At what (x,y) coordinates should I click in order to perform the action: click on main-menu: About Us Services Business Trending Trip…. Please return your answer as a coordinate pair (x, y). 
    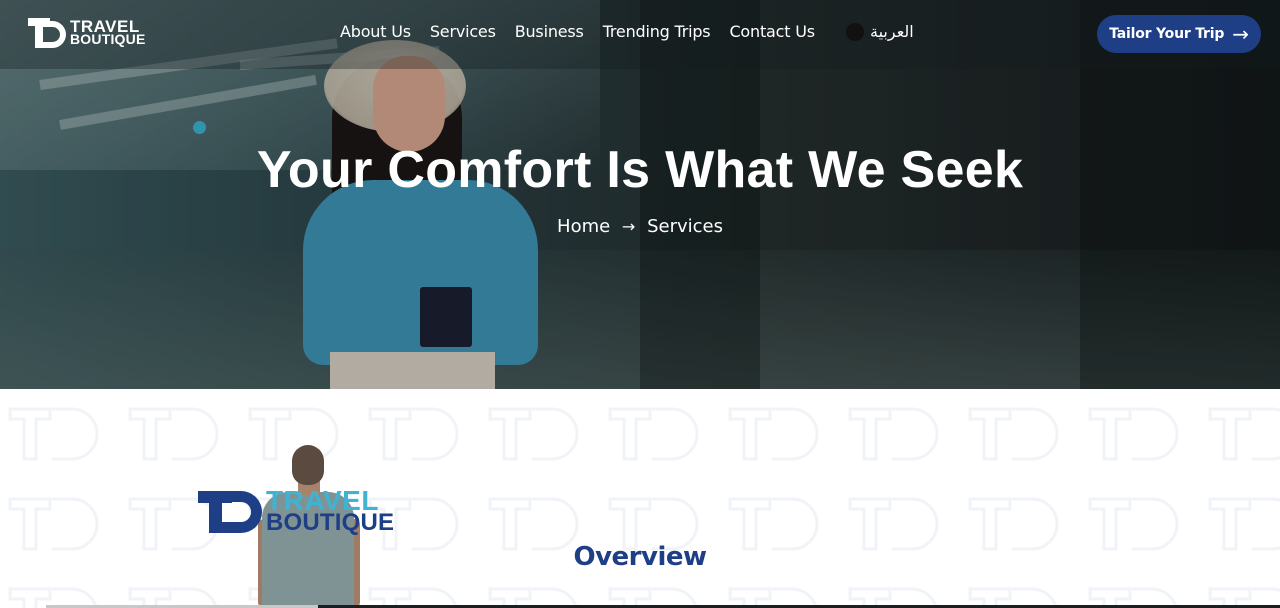
    Looking at the image, I should click on (587, 31).